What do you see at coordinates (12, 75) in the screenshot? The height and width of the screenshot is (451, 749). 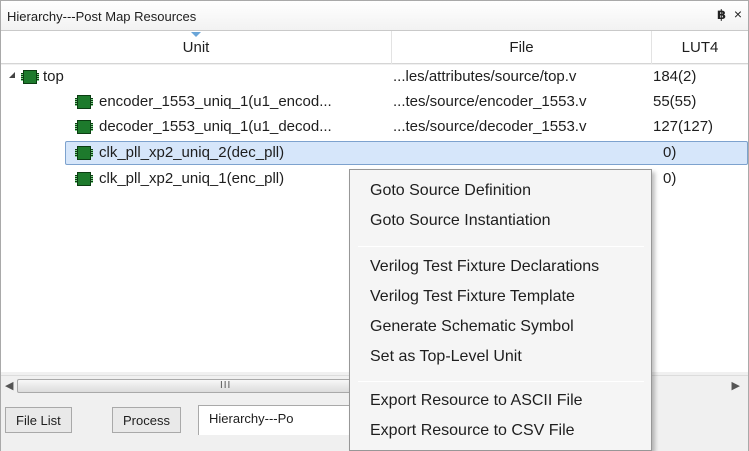 I see `expand-arrow-icon` at bounding box center [12, 75].